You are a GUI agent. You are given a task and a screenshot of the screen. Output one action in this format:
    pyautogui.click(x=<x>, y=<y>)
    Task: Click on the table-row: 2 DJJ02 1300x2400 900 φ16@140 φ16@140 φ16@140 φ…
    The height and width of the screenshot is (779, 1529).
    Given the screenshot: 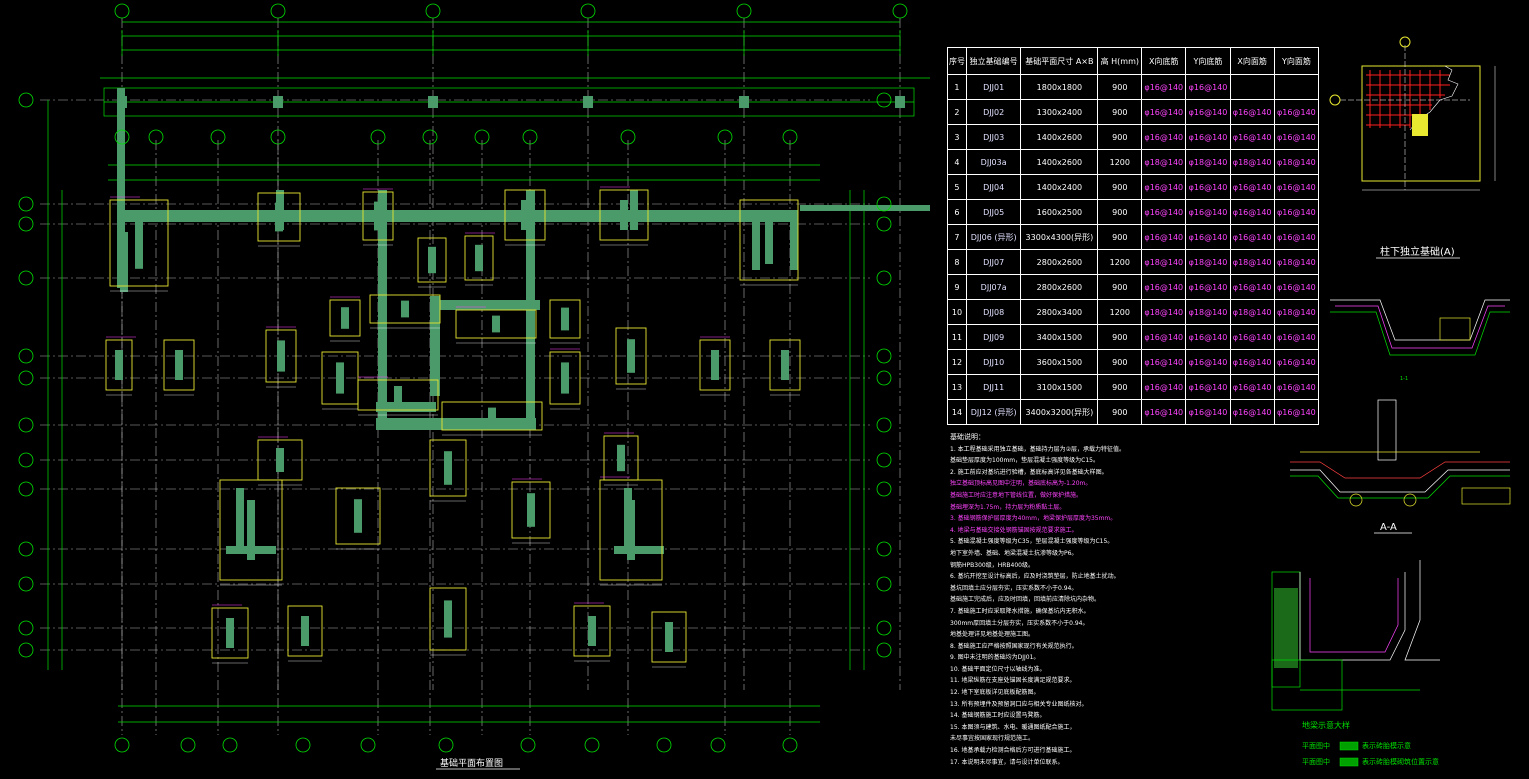 What is the action you would take?
    pyautogui.click(x=1133, y=112)
    